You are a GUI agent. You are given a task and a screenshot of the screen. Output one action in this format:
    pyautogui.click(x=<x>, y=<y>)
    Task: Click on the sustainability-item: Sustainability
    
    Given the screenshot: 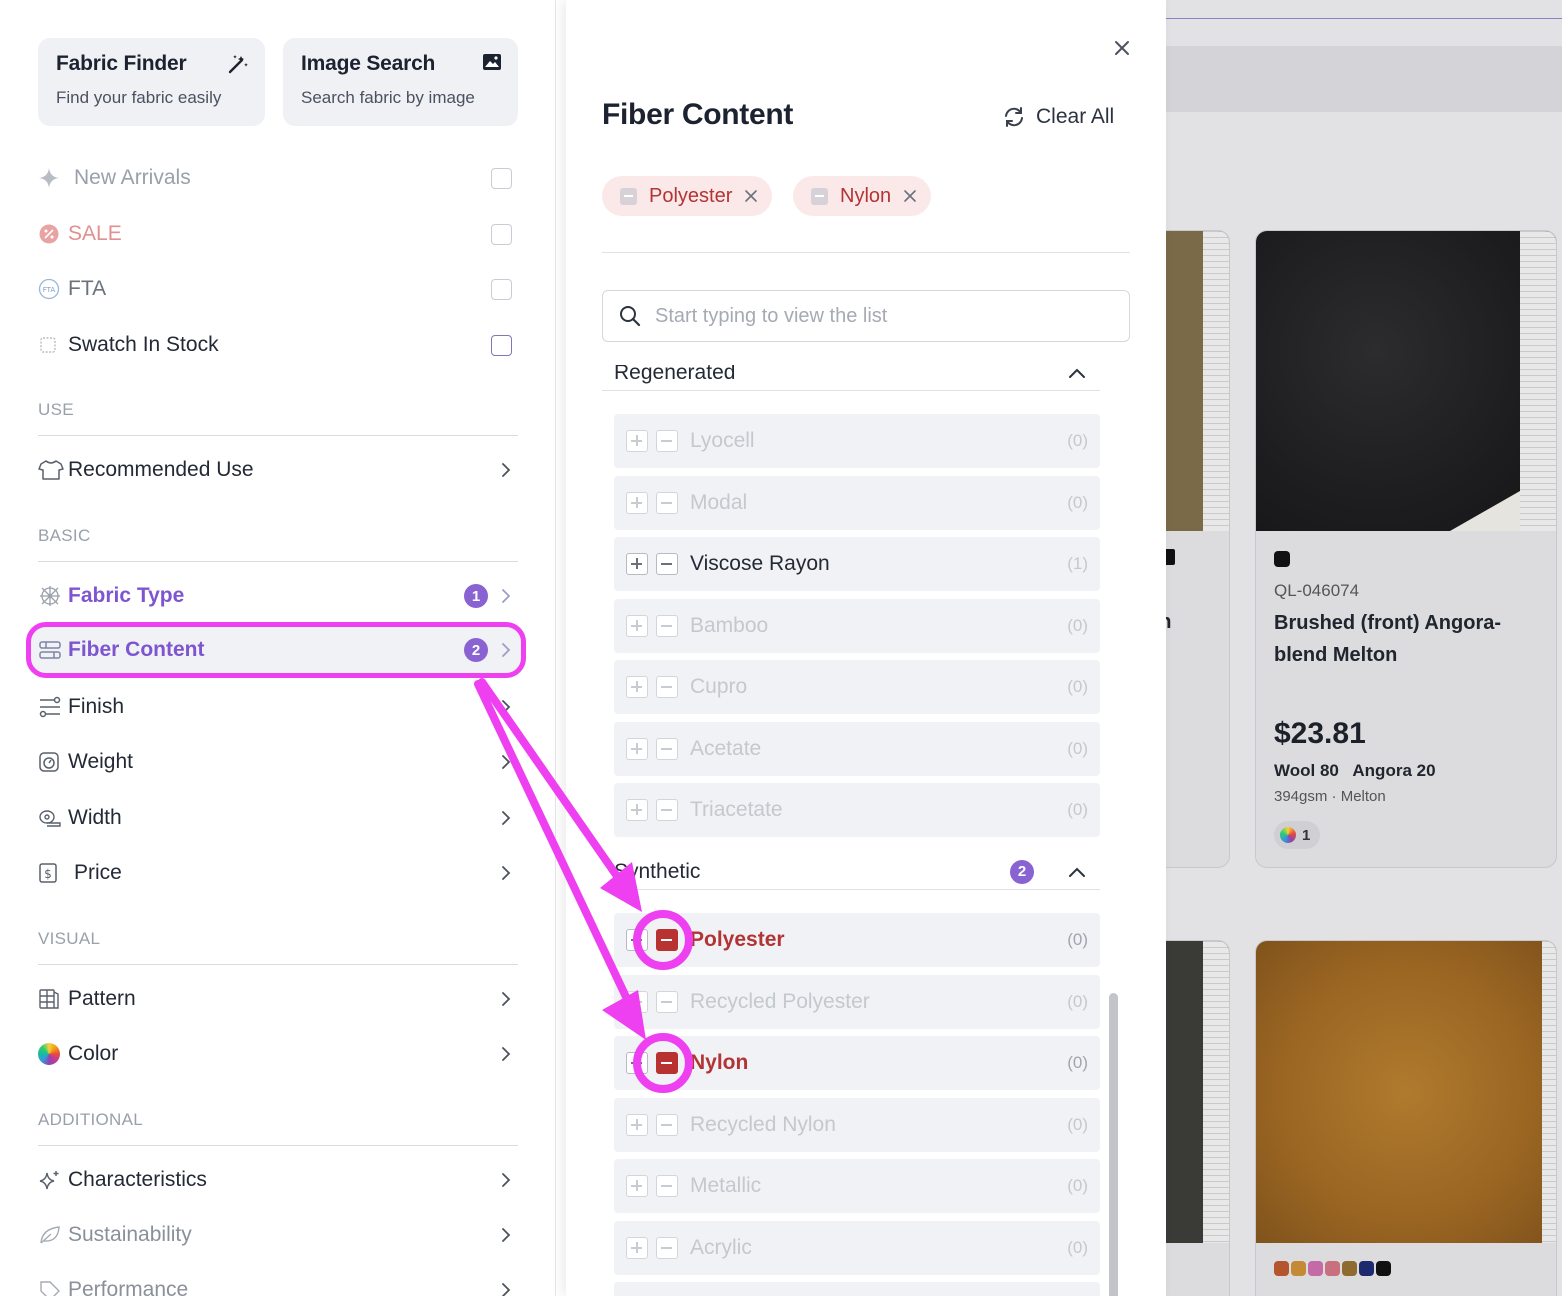 What is the action you would take?
    pyautogui.click(x=278, y=1235)
    